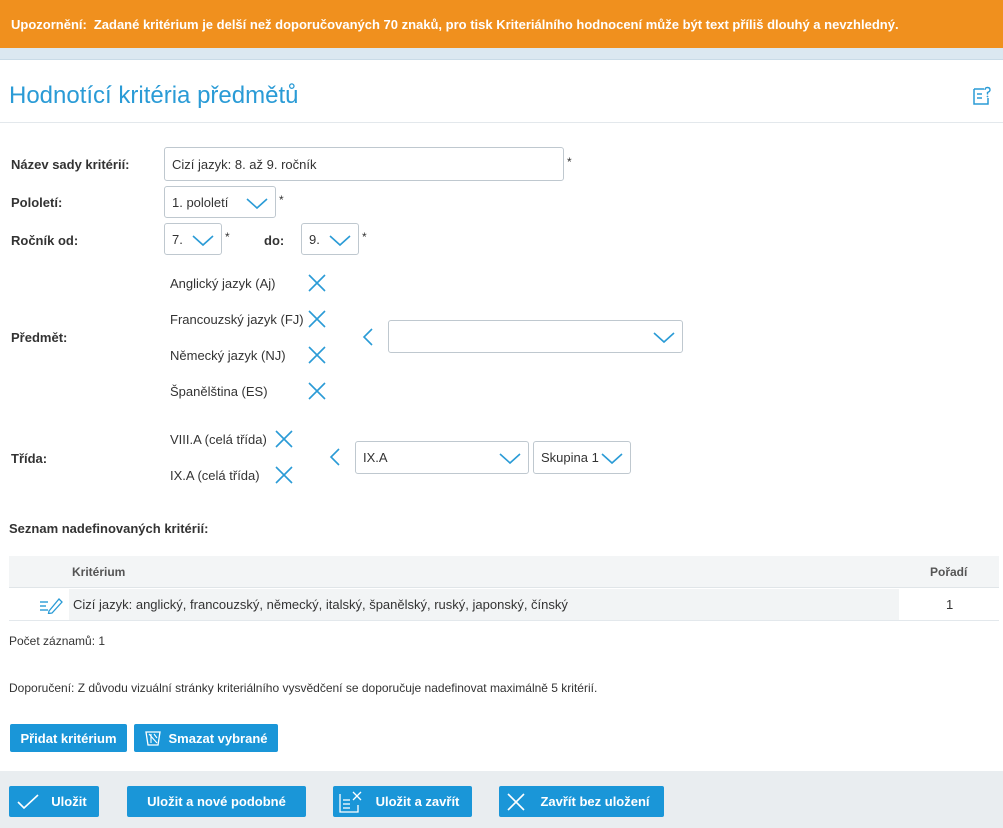  I want to click on save-new-similar-label: Uložit a nové podobné, so click(216, 801).